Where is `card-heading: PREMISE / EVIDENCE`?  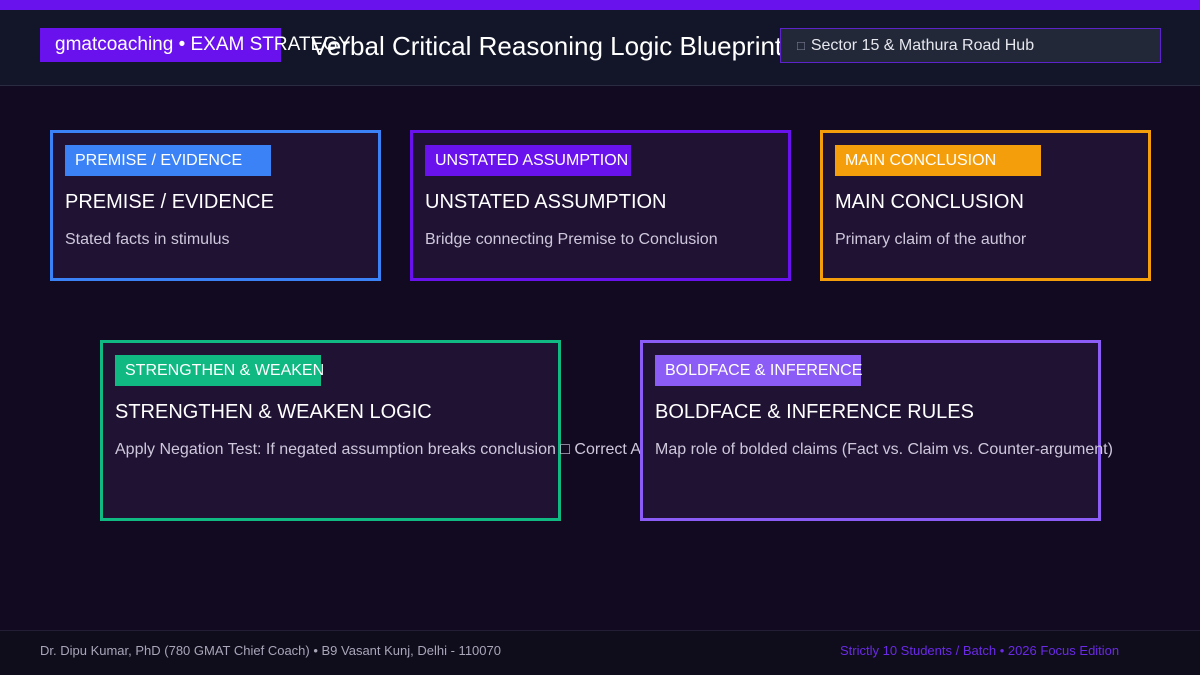 card-heading: PREMISE / EVIDENCE is located at coordinates (169, 202).